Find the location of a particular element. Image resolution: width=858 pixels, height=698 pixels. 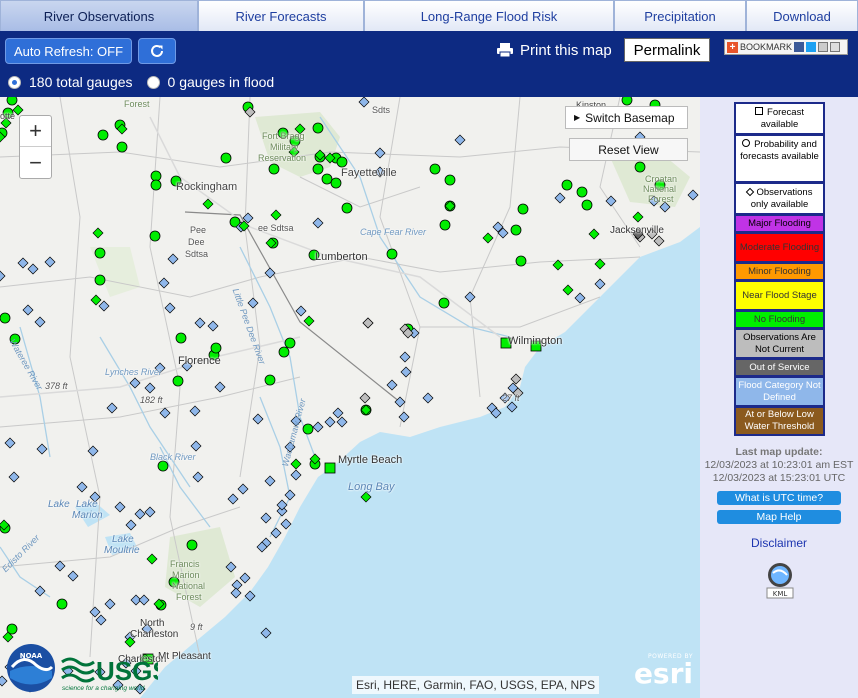

bookmark-button: + BOOKMARK is located at coordinates (786, 47).